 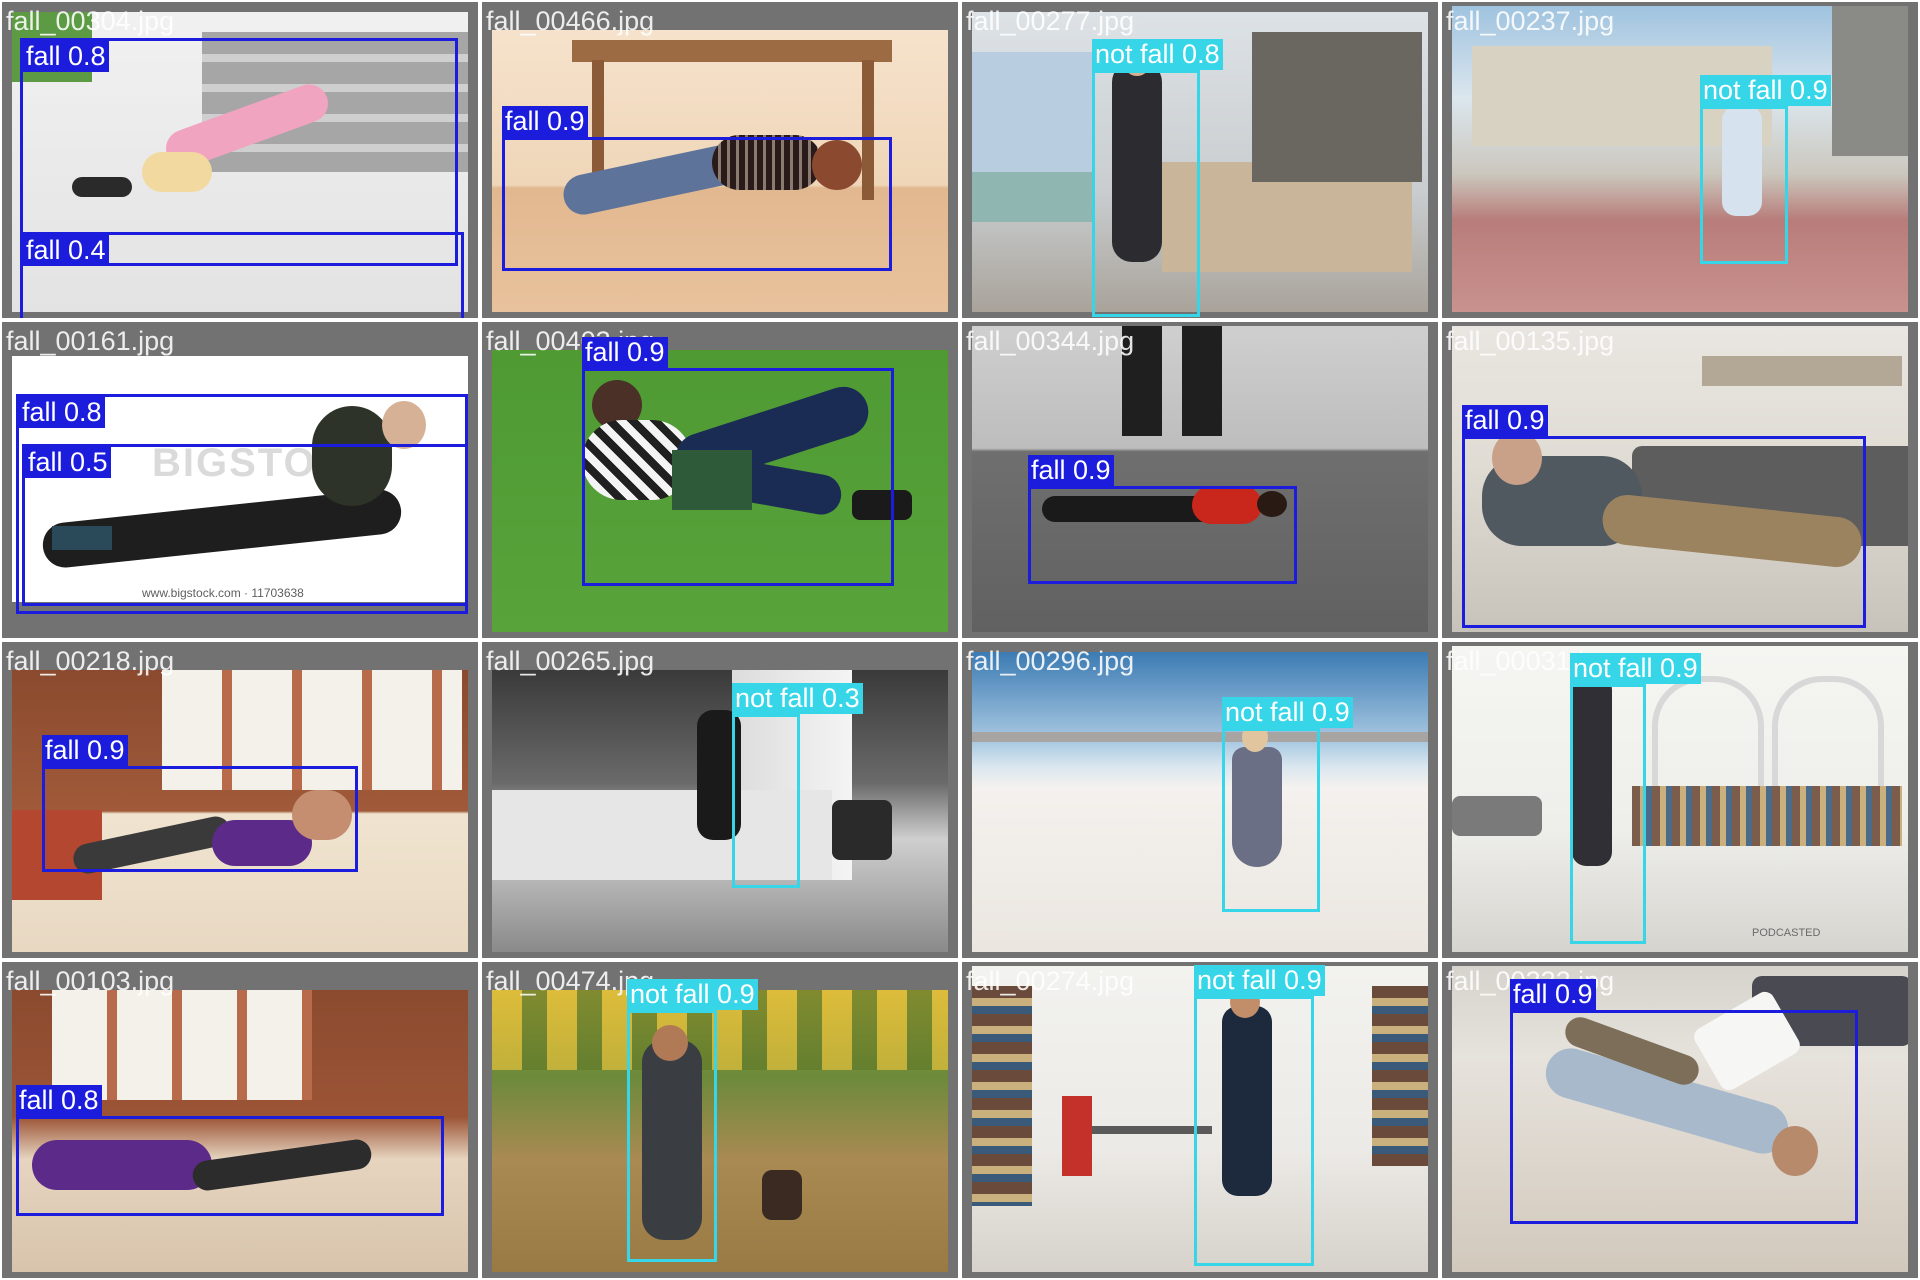 What do you see at coordinates (230, 1150) in the screenshot?
I see `detection-box: fall 0.8` at bounding box center [230, 1150].